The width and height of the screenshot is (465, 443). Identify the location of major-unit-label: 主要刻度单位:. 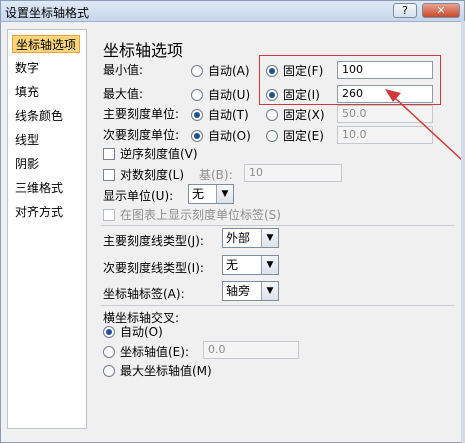
(141, 114).